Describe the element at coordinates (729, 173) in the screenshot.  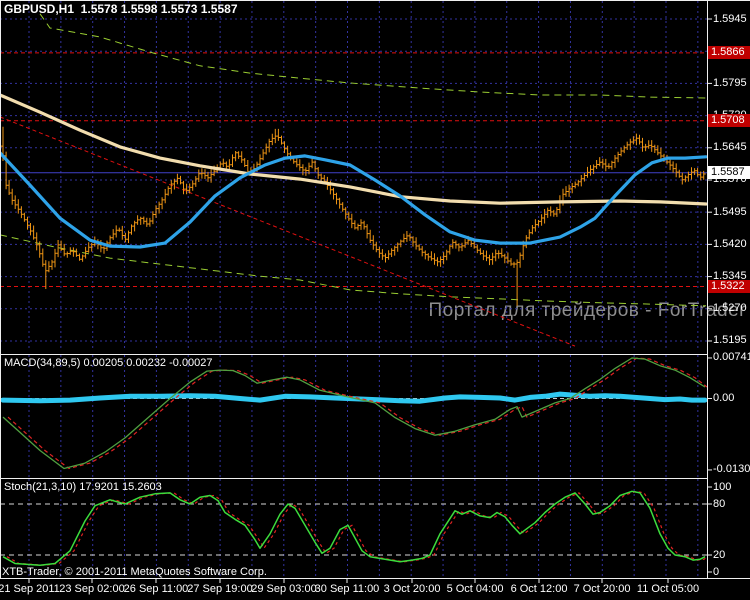
I see `current-price-badge: 1.5587` at that location.